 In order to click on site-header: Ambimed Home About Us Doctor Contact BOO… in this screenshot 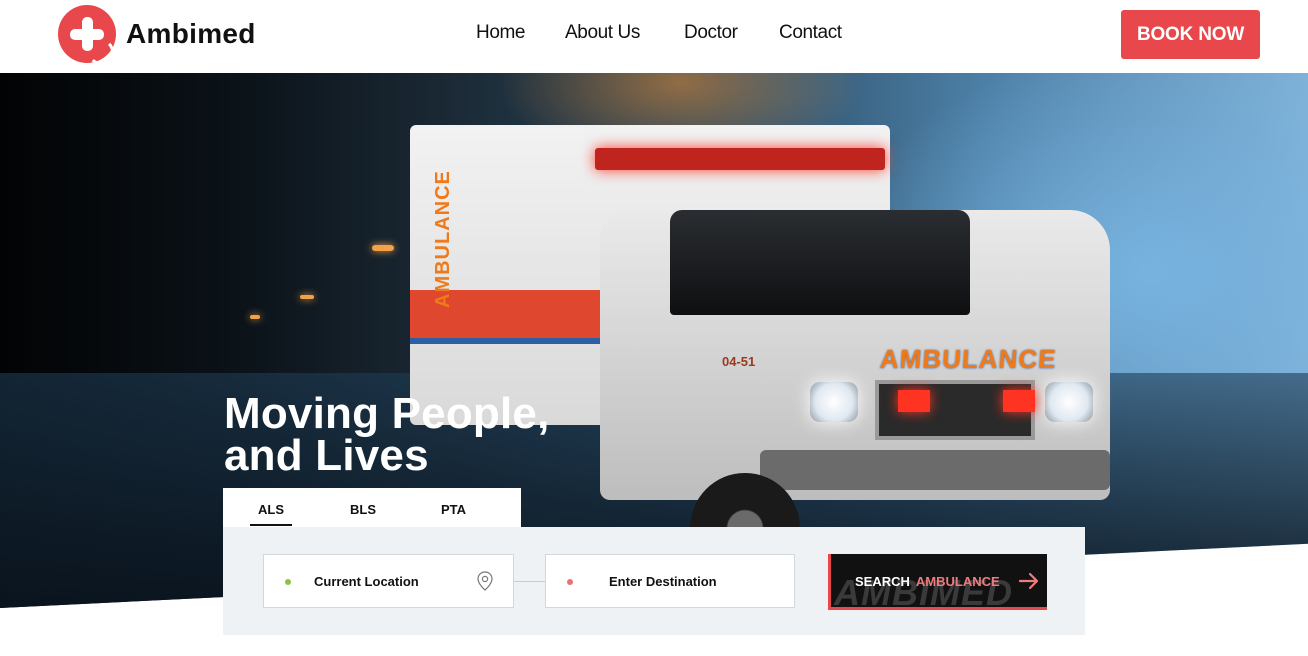, I will do `click(654, 36)`.